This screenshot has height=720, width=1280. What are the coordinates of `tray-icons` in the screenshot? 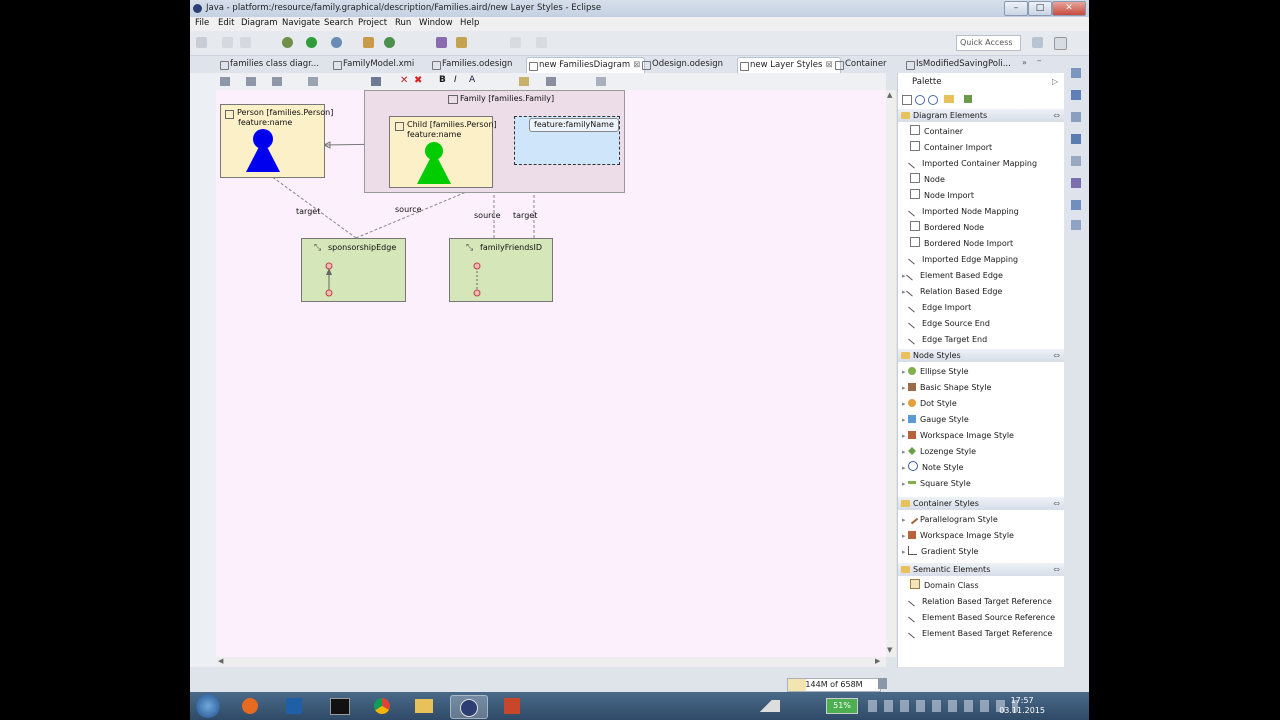 It's located at (943, 706).